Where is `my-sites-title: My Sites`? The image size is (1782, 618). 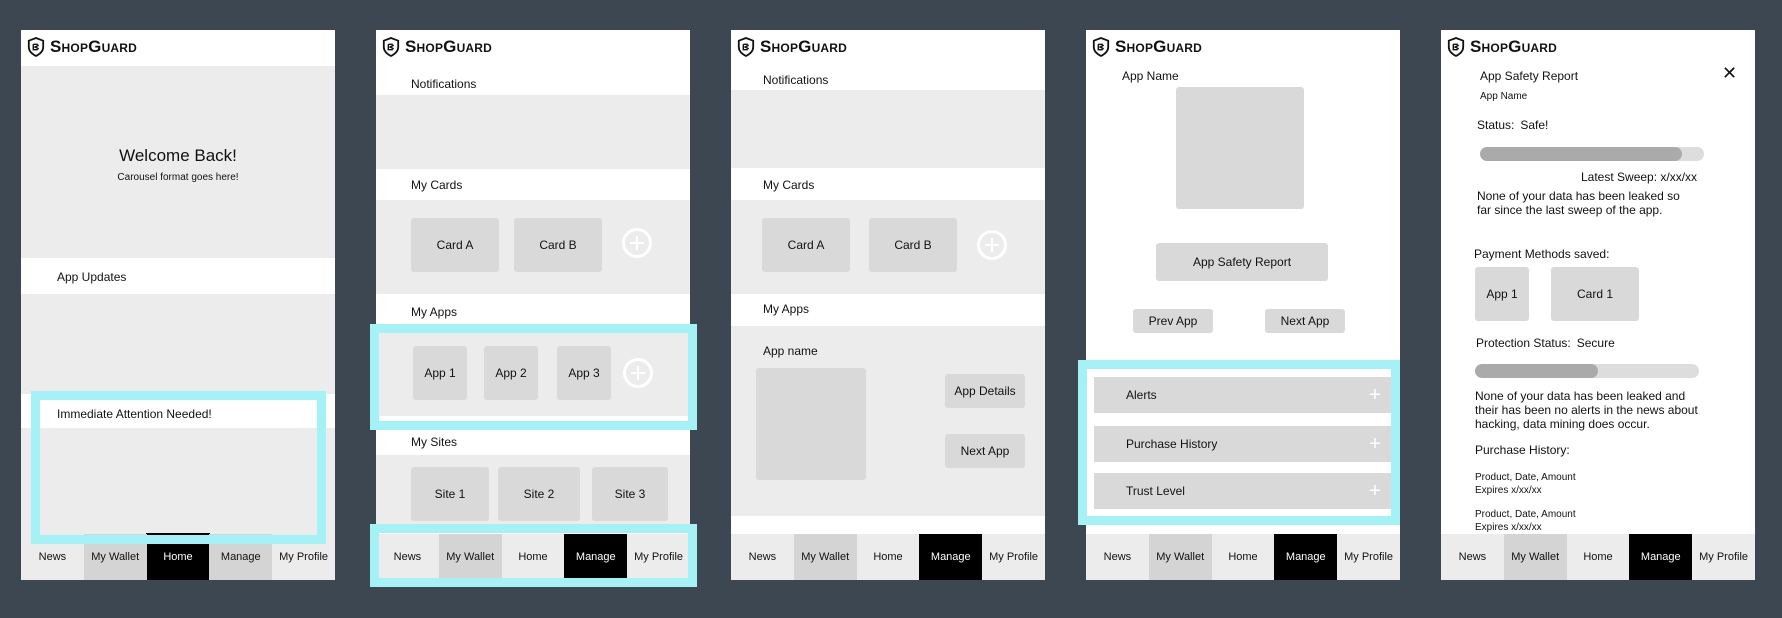
my-sites-title: My Sites is located at coordinates (434, 442).